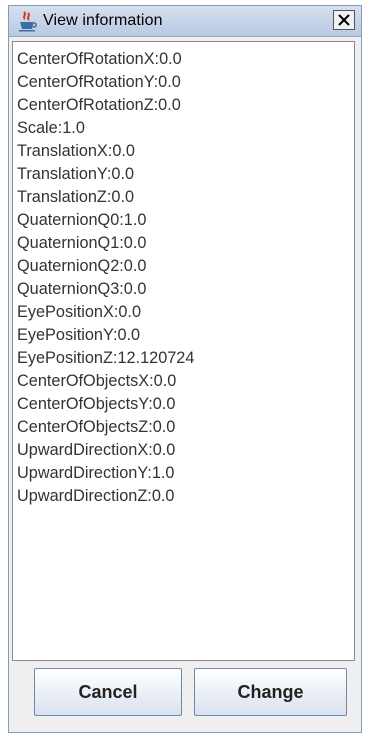 This screenshot has width=370, height=740. Describe the element at coordinates (183, 381) in the screenshot. I see `list-item: CenterOfObjectsX:0.0` at that location.